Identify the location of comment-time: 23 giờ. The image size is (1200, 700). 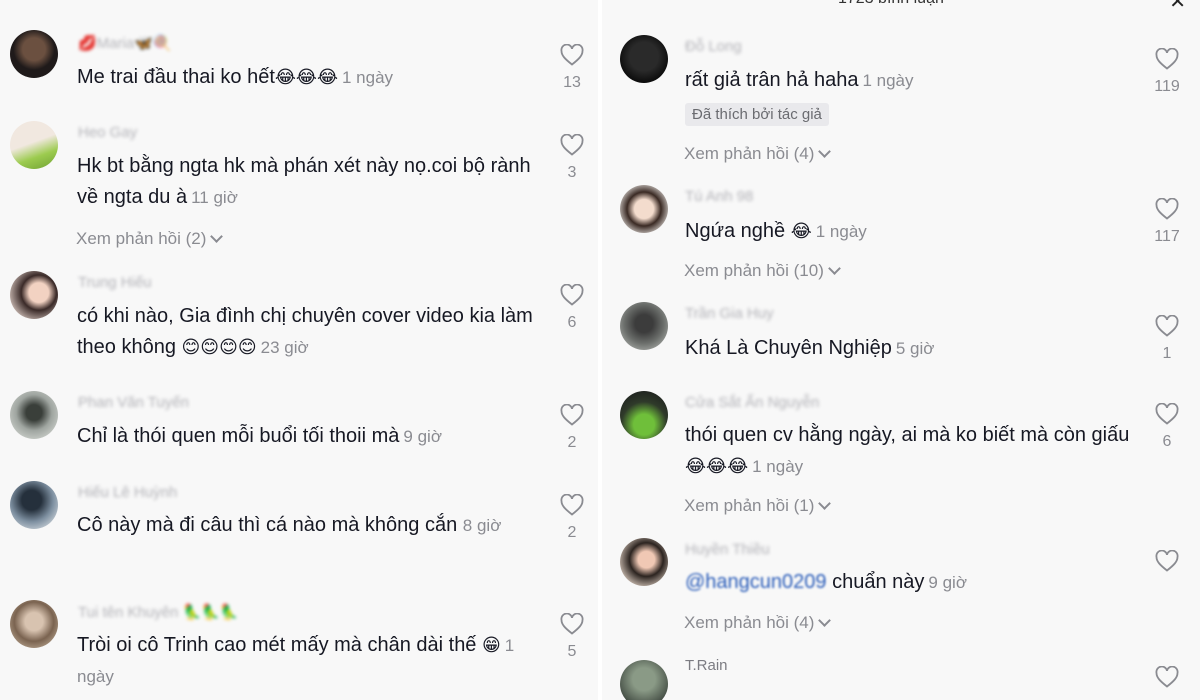
(284, 347).